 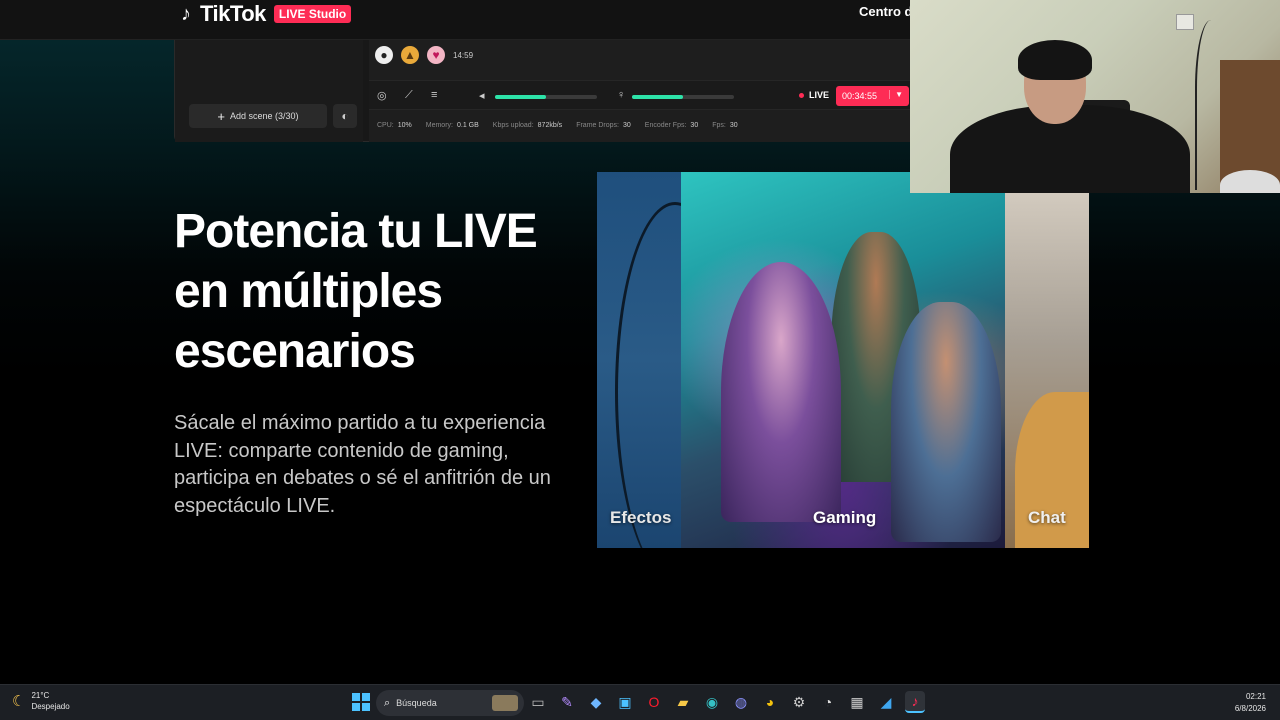 What do you see at coordinates (410, 55) in the screenshot?
I see `cat-icon: ▲` at bounding box center [410, 55].